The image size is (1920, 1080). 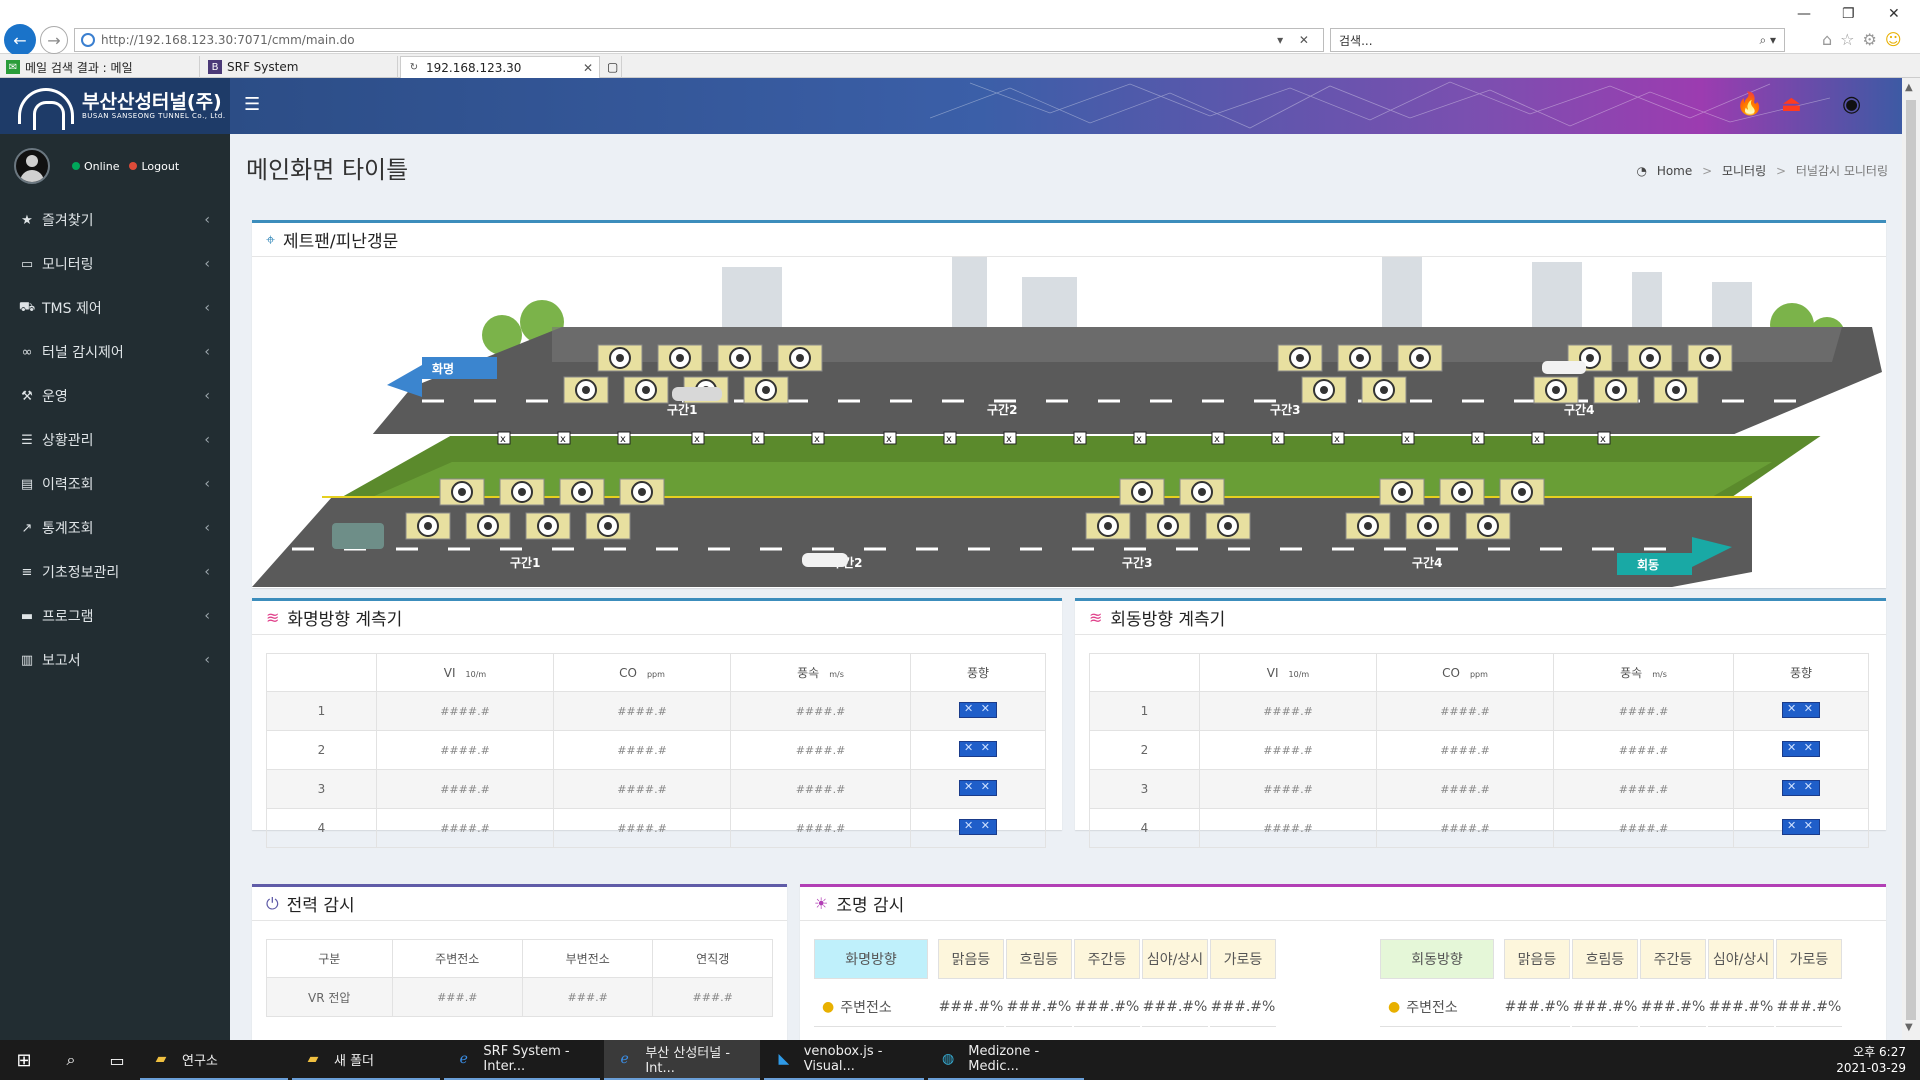 I want to click on tab-mail: ✉ 메일 검색 결과 : 메일, so click(x=100, y=67).